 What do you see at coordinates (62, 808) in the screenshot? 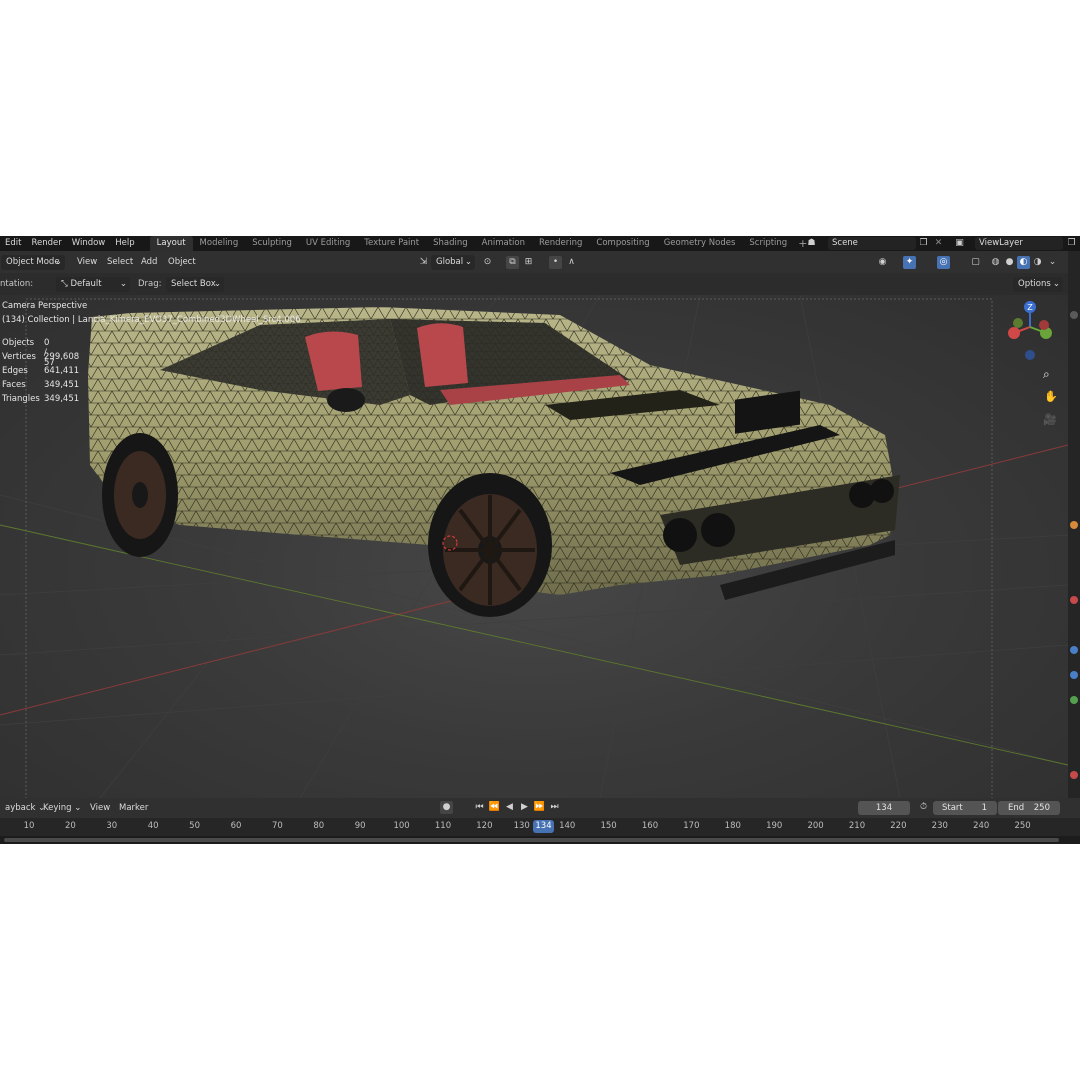
I see `keying-menu: Keying ⌄` at bounding box center [62, 808].